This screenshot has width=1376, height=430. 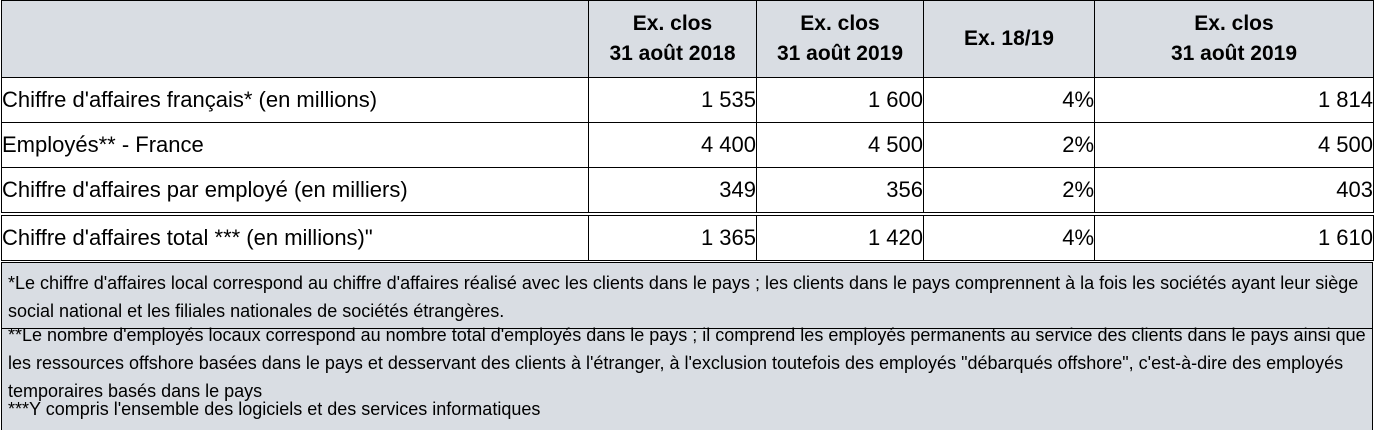 What do you see at coordinates (672, 236) in the screenshot?
I see `cell-2018: 1 365` at bounding box center [672, 236].